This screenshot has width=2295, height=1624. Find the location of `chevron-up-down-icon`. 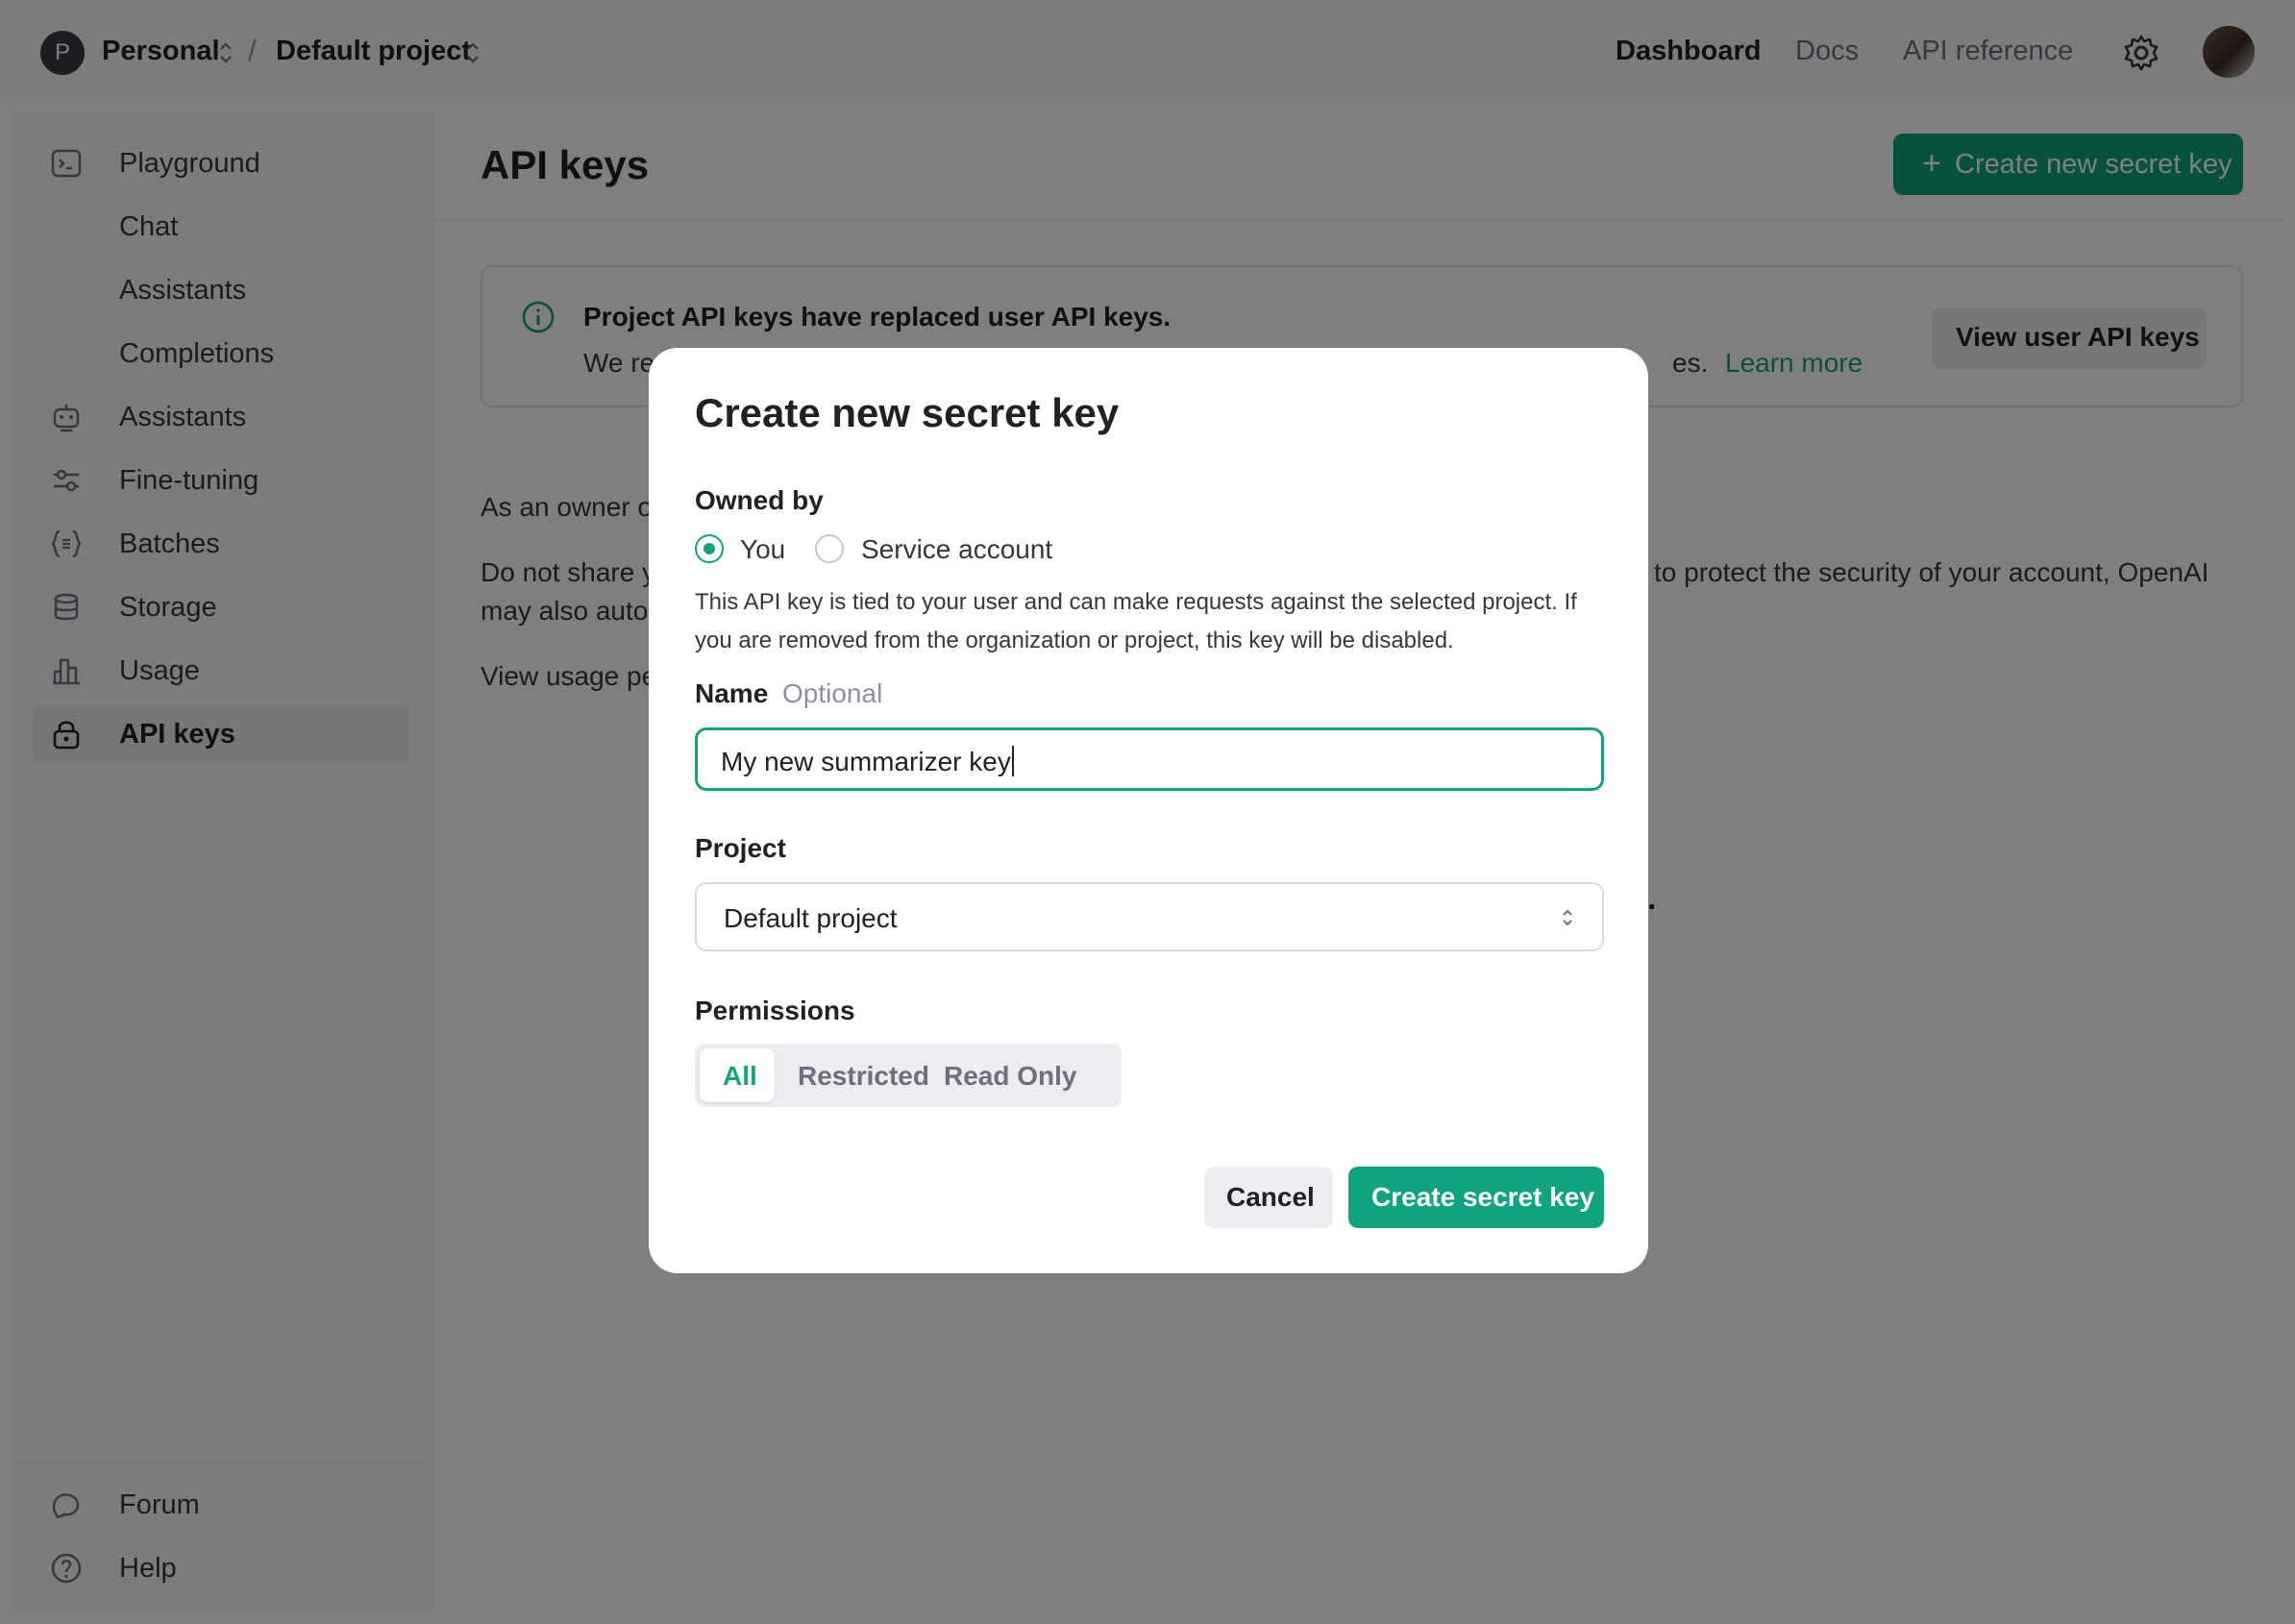

chevron-up-down-icon is located at coordinates (1568, 917).